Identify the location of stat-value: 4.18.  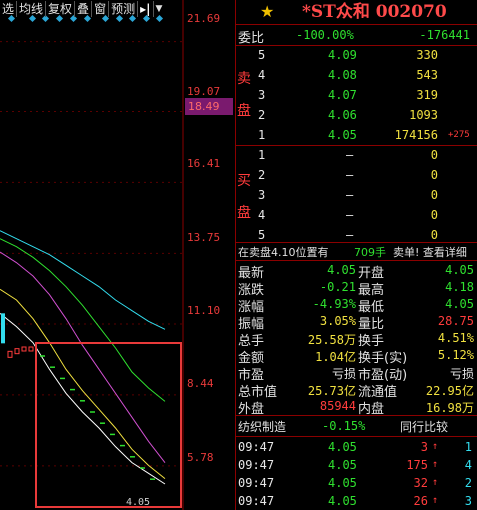
(459, 287).